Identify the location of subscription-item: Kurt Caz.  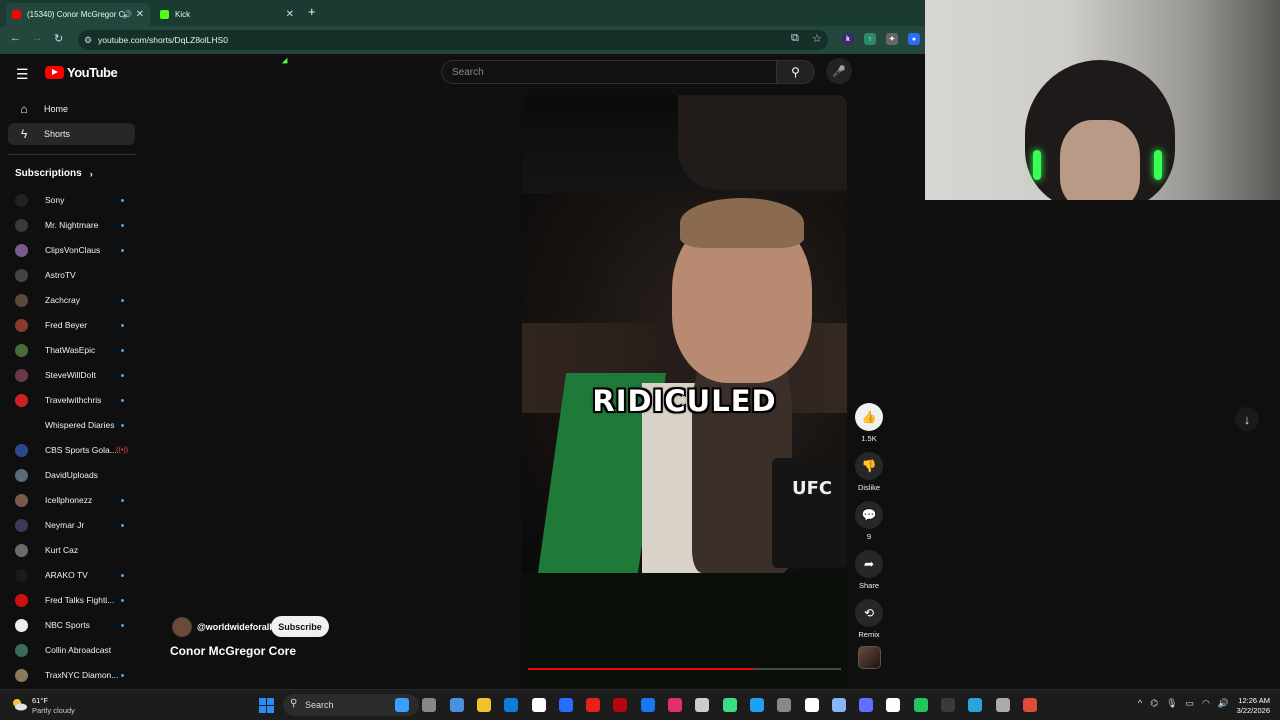
(72, 550).